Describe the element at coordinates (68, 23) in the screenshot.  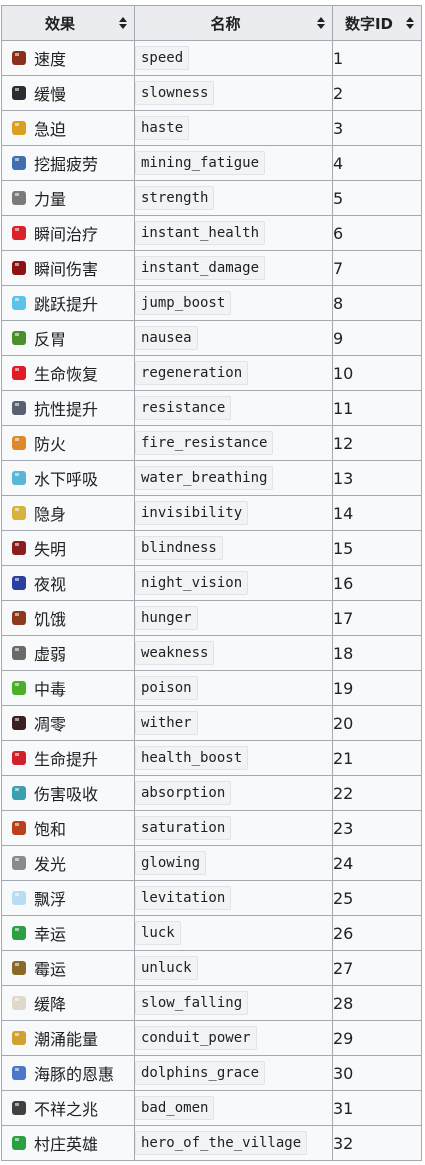
I see `column-header-effect: 效果` at that location.